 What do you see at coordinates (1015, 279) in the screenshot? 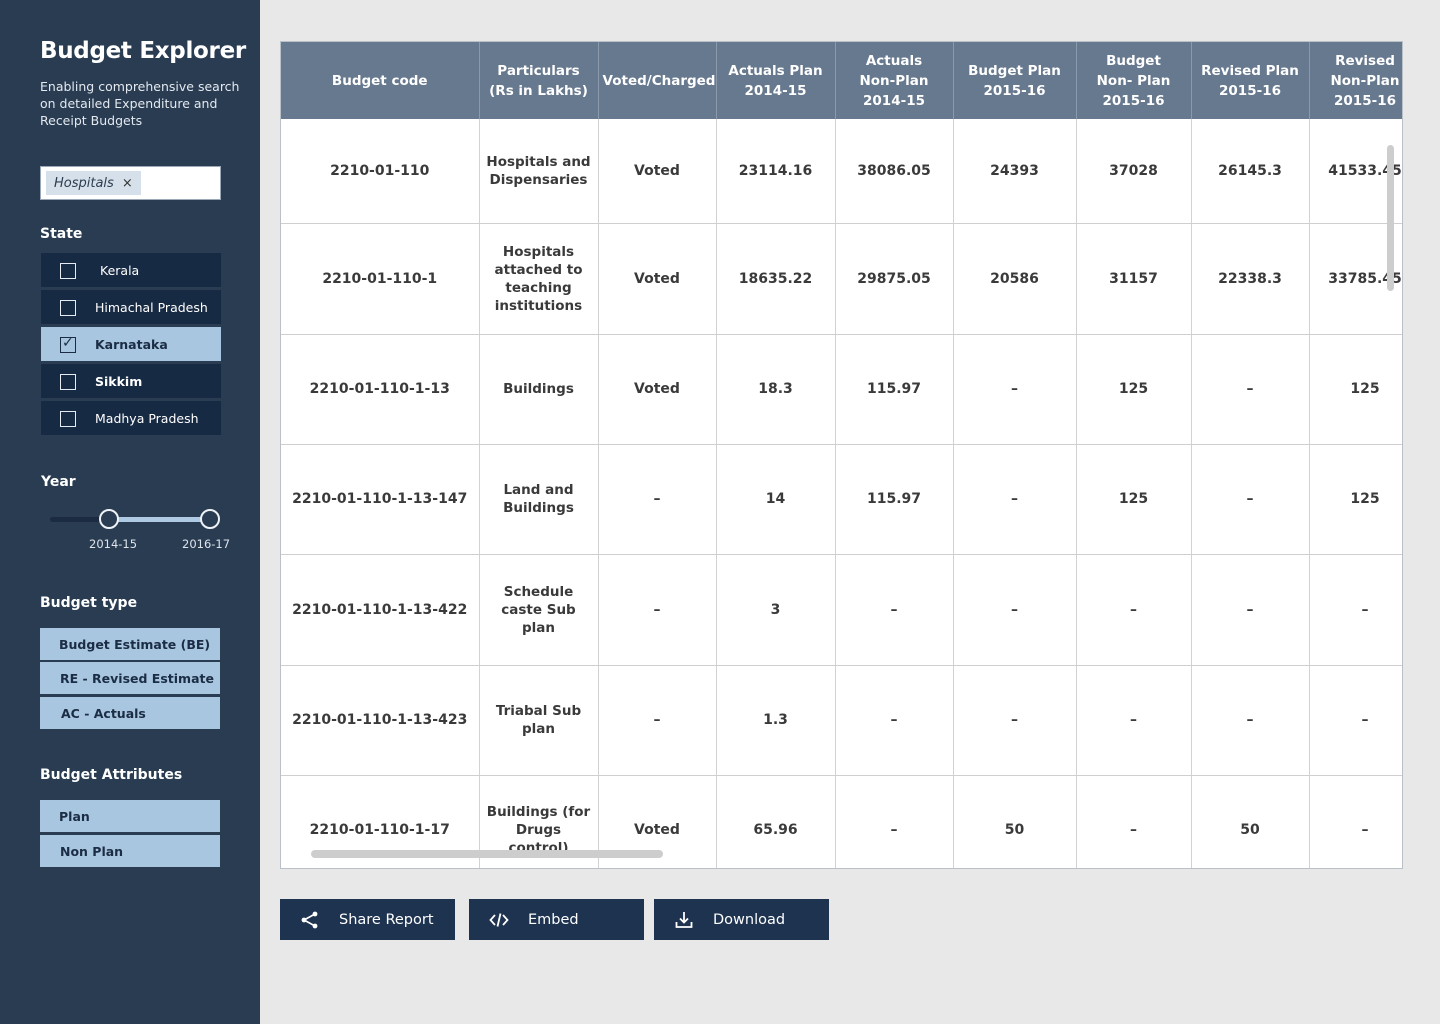
I see `table-cell: 20586` at bounding box center [1015, 279].